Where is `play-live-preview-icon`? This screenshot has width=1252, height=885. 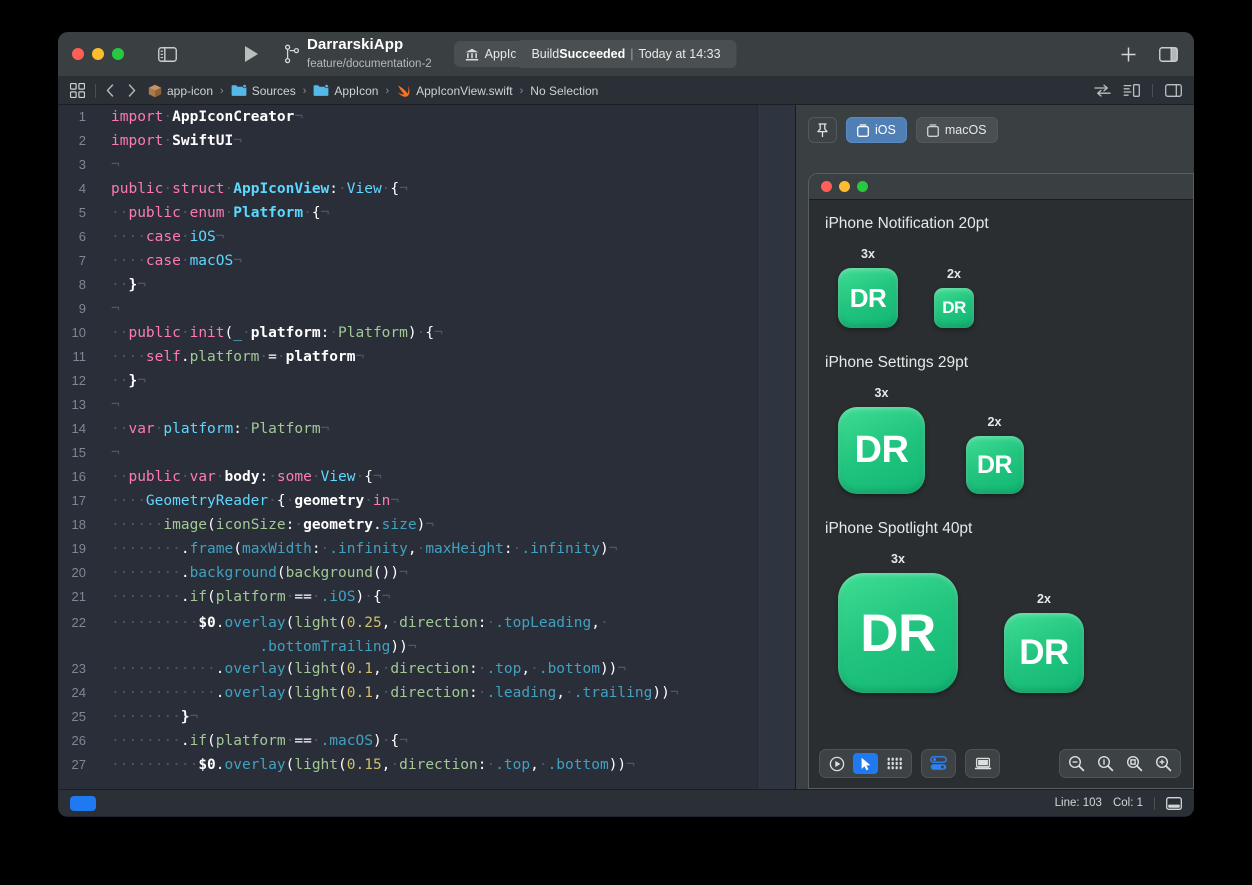 play-live-preview-icon is located at coordinates (836, 763).